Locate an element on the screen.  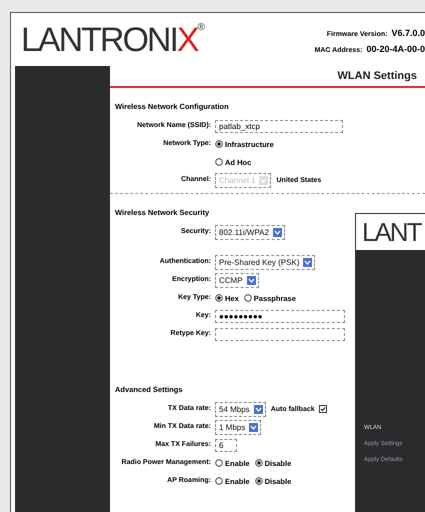
firmware-value: V6.7.0.0 is located at coordinates (408, 33).